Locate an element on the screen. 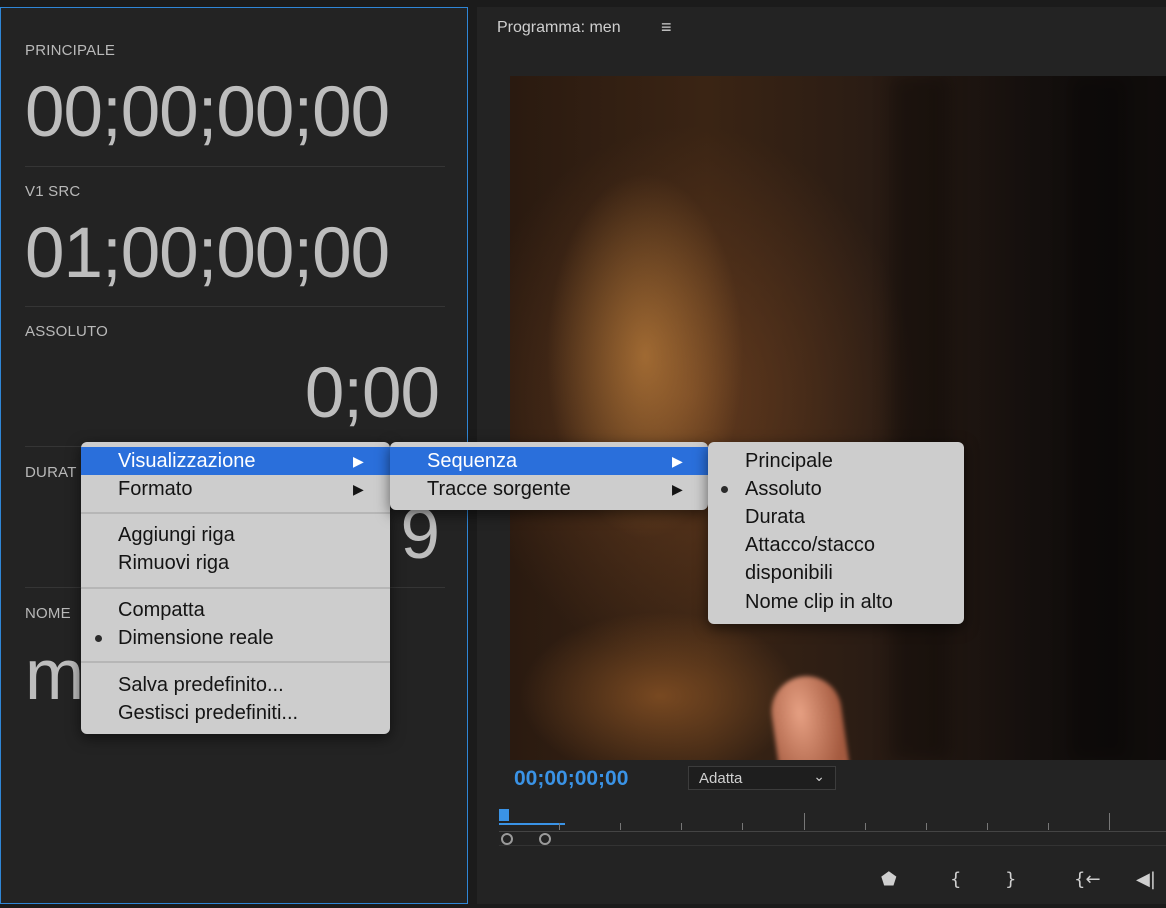  timecode-label: PRINCIPALE is located at coordinates (70, 50).